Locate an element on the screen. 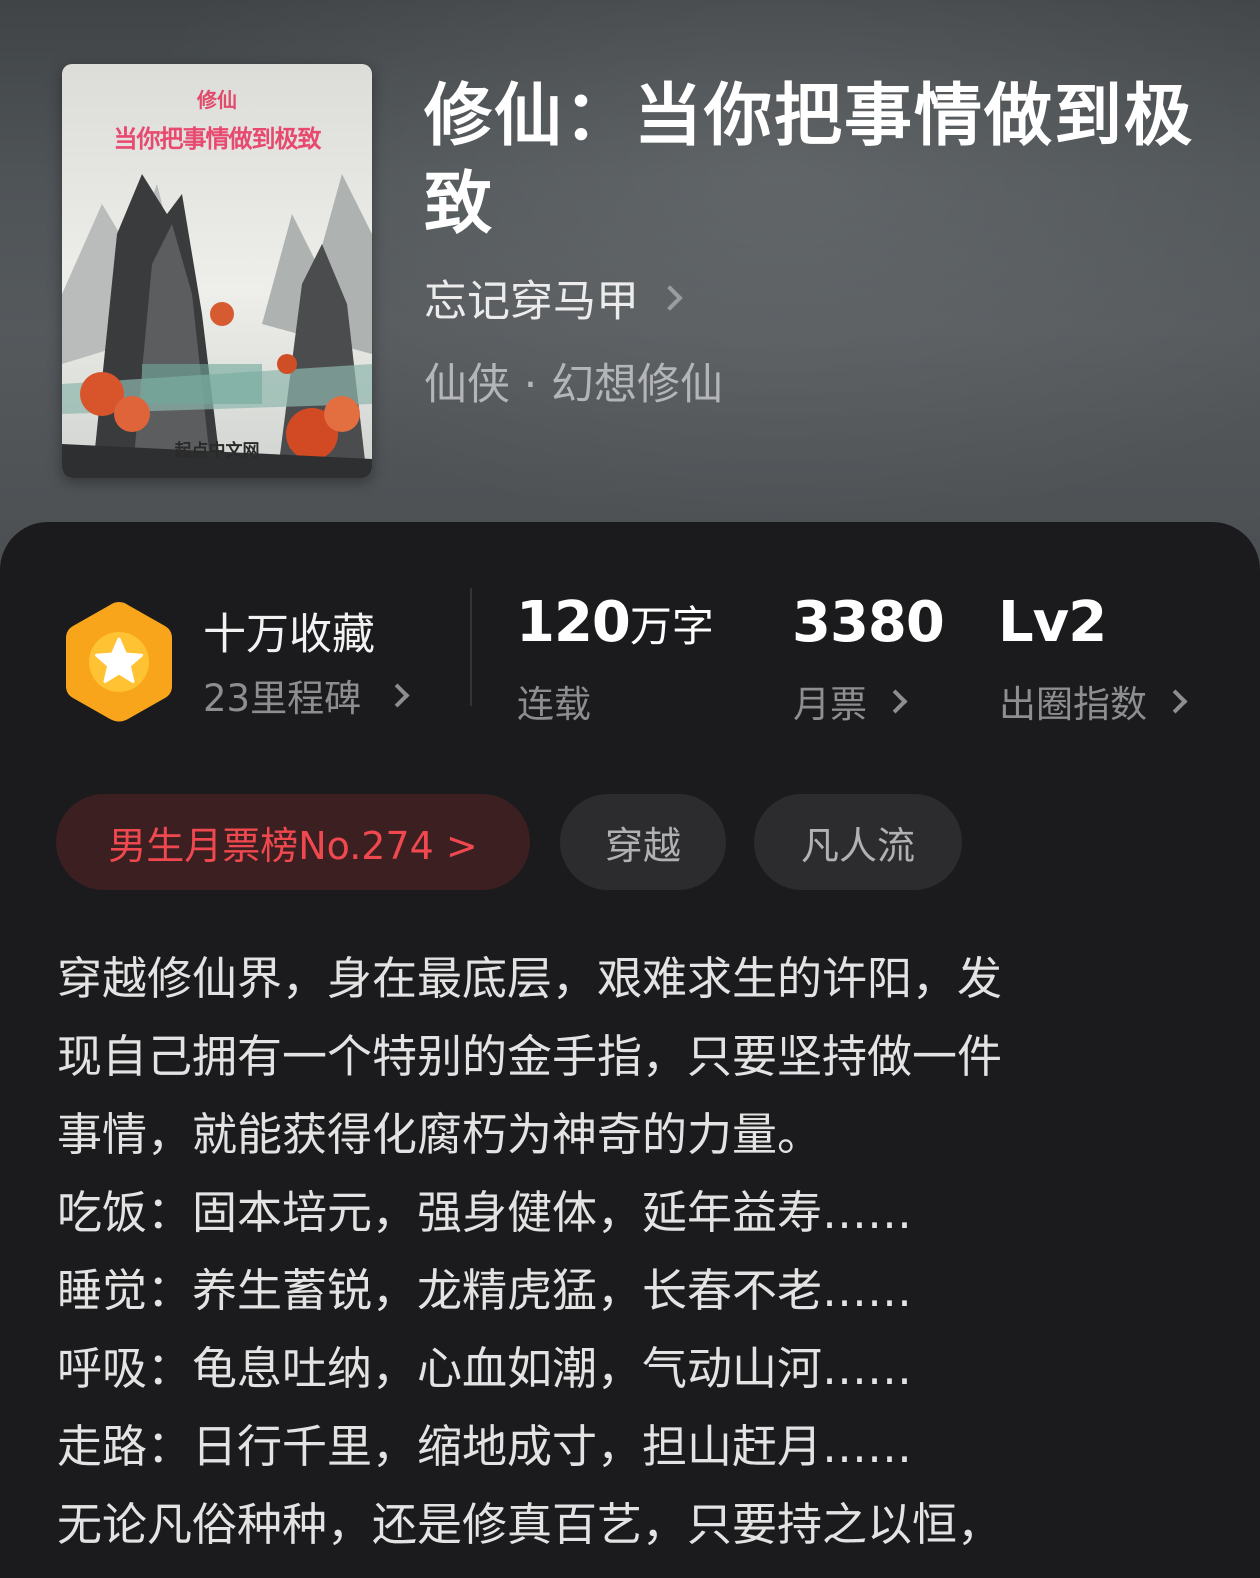 The image size is (1260, 1578). milestone-label: 23里程碑 is located at coordinates (282, 698).